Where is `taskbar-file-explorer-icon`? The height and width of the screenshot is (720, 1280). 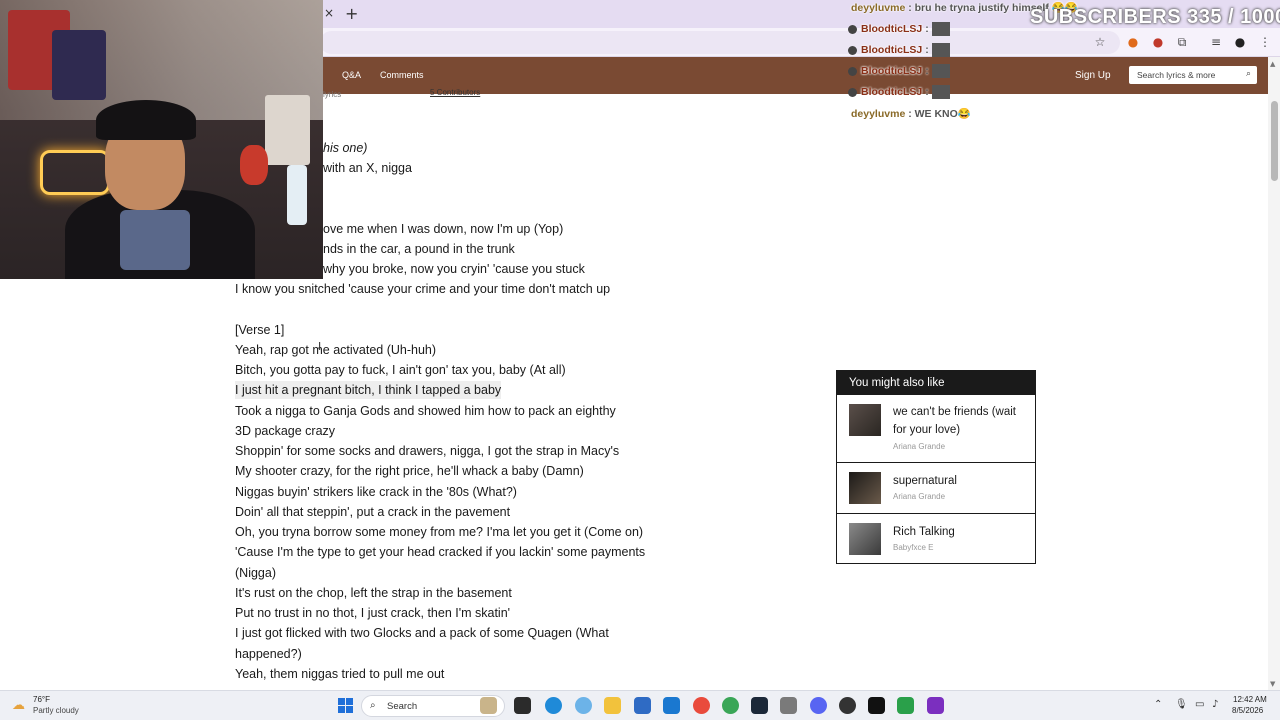
taskbar-file-explorer-icon is located at coordinates (612, 705).